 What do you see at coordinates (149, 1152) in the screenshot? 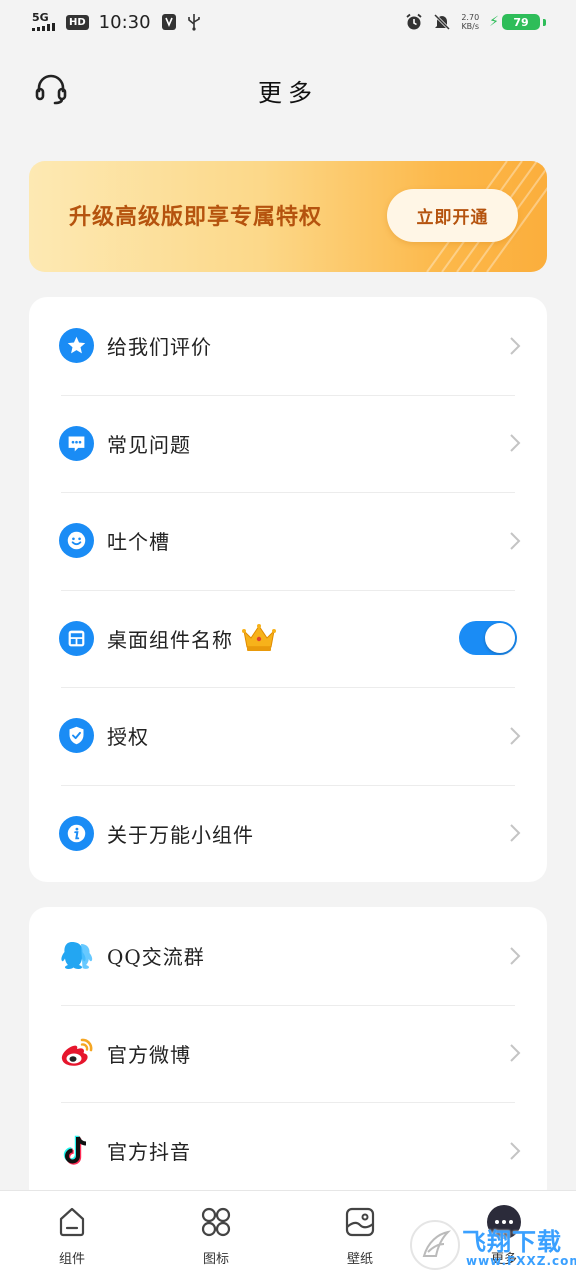
I see `douyin-label: 官方抖音` at bounding box center [149, 1152].